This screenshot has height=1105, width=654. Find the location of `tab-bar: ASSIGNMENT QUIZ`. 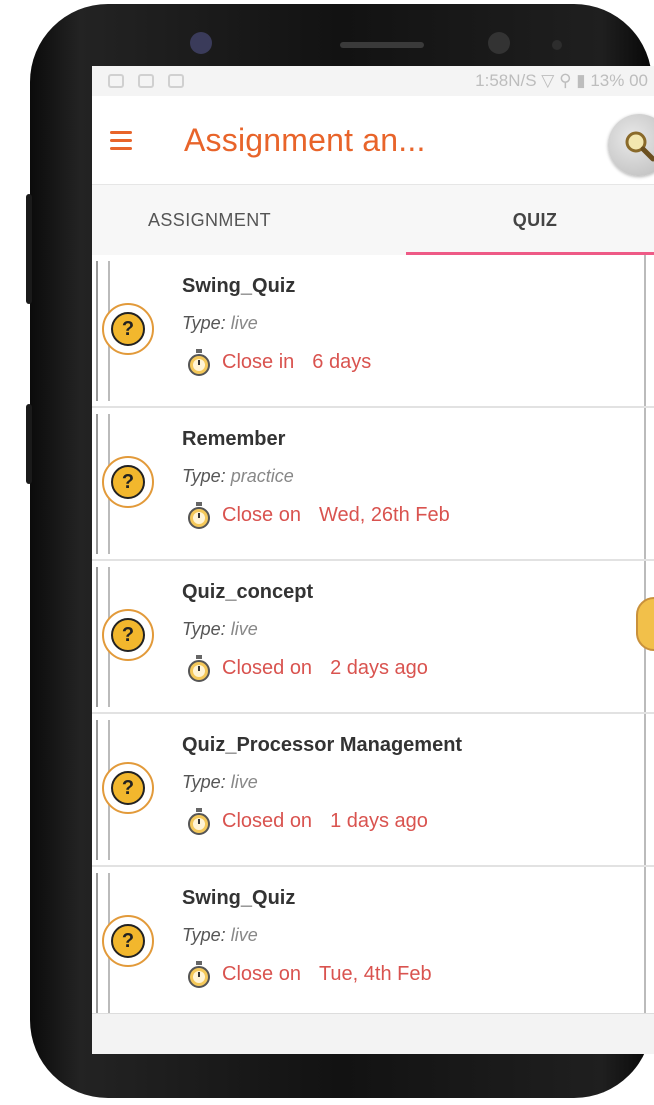

tab-bar: ASSIGNMENT QUIZ is located at coordinates (373, 220).